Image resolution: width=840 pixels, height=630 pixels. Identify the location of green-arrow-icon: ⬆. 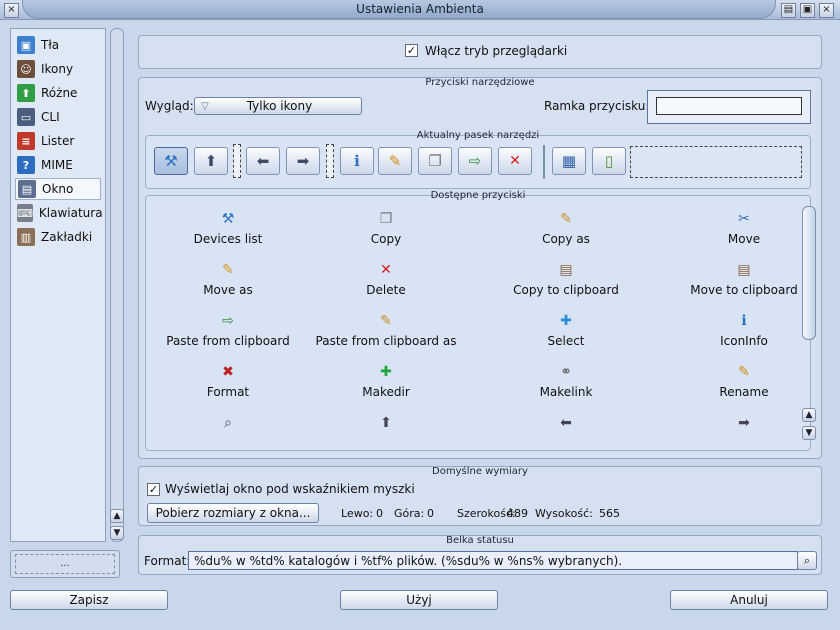
(26, 93).